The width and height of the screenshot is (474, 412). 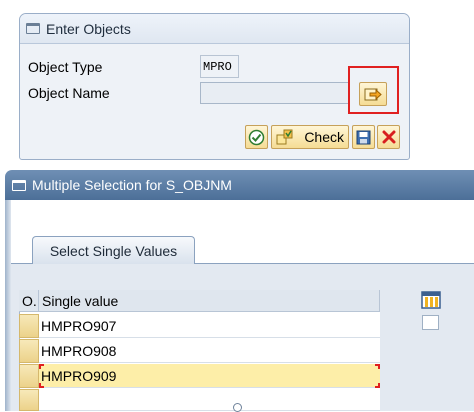 I want to click on save-icon, so click(x=363, y=137).